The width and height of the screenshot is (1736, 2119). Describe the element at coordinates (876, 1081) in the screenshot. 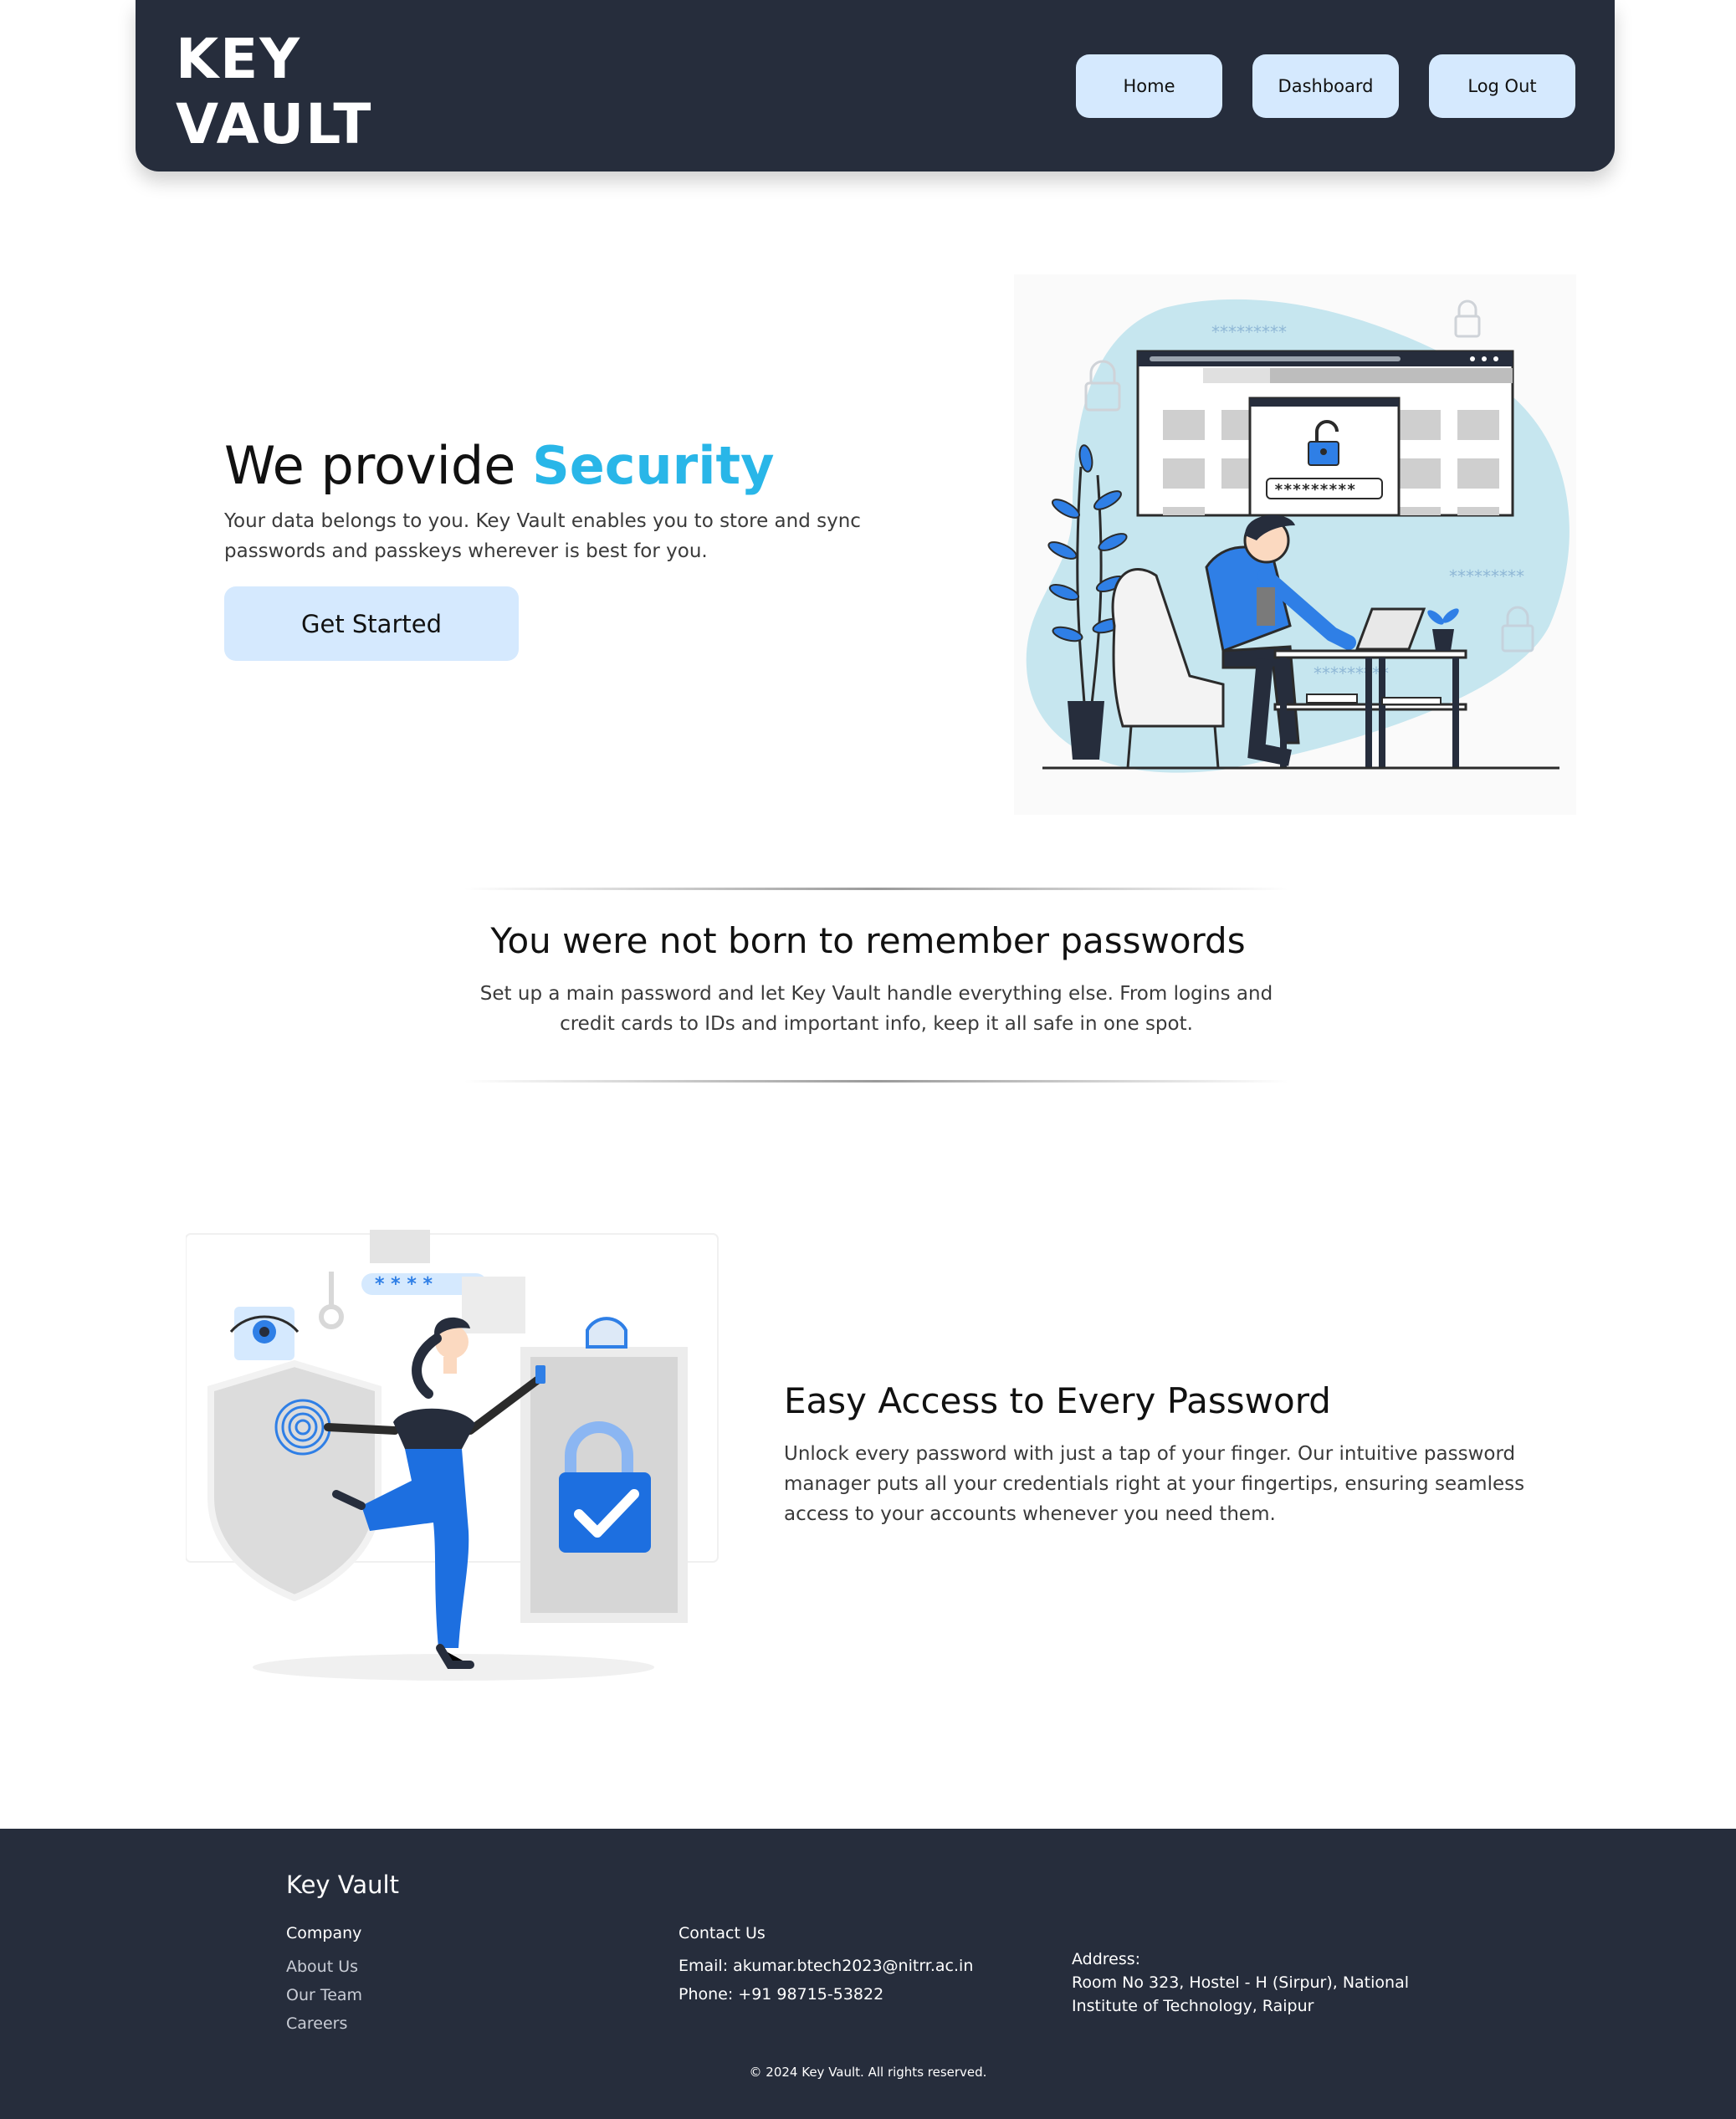

I see `divider-bottom` at that location.